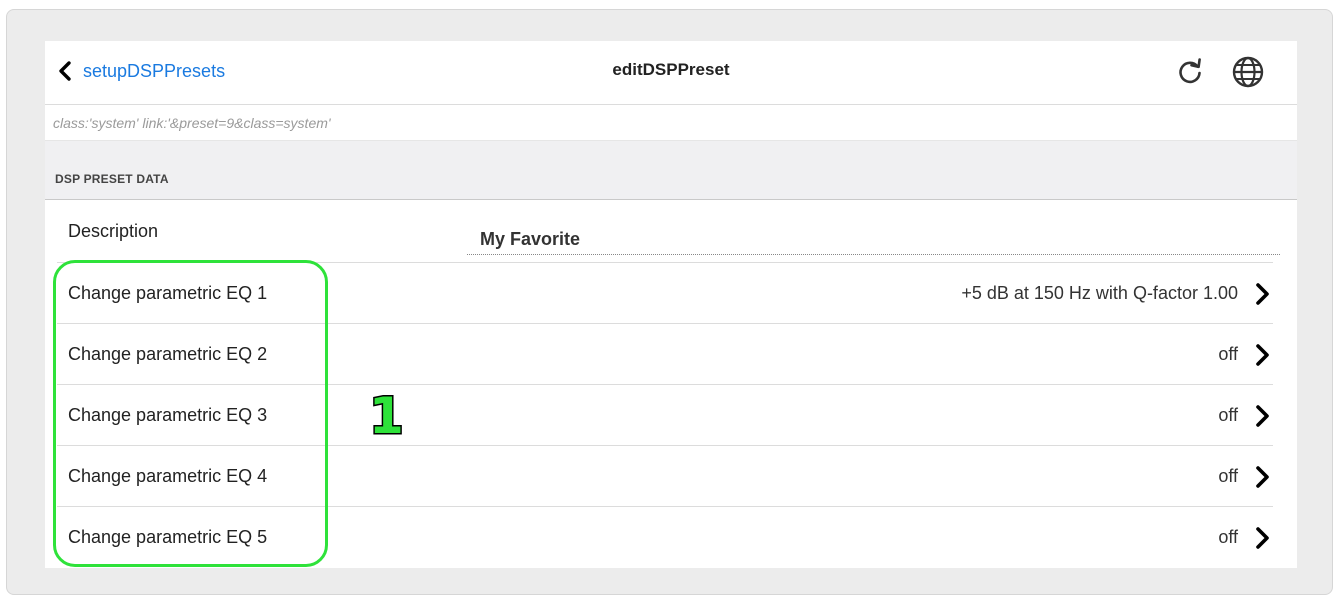 The image size is (1339, 600). I want to click on row-label: Change parametric EQ 5, so click(168, 537).